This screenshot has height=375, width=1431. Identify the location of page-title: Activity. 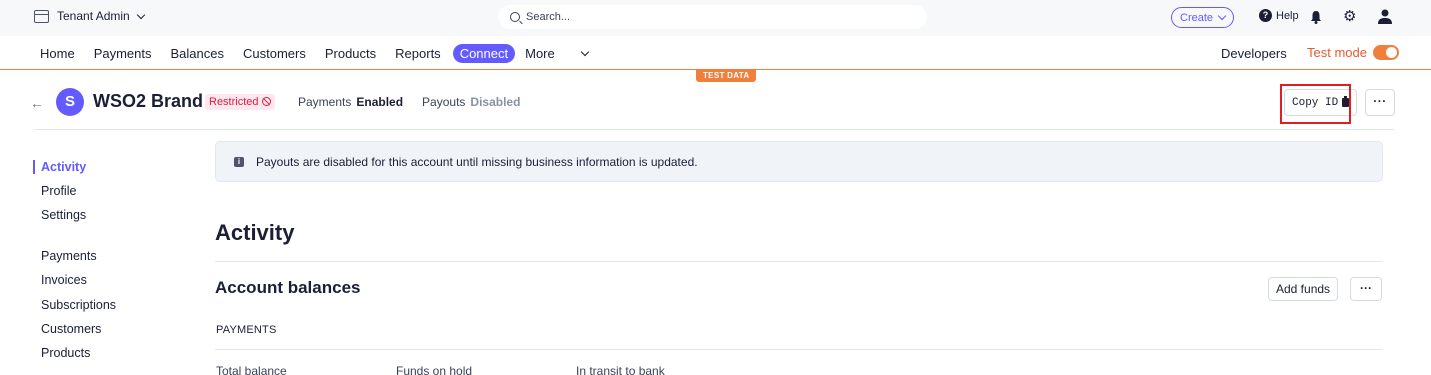
(255, 232).